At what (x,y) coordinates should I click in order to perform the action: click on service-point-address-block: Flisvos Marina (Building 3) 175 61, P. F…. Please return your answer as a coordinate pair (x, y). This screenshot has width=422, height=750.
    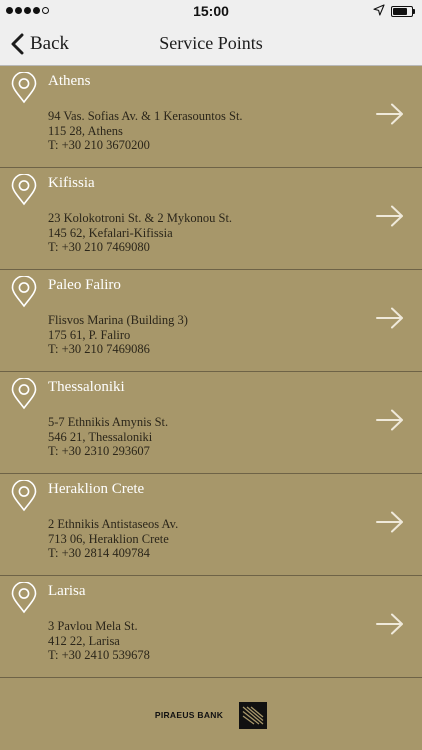
    Looking at the image, I should click on (118, 335).